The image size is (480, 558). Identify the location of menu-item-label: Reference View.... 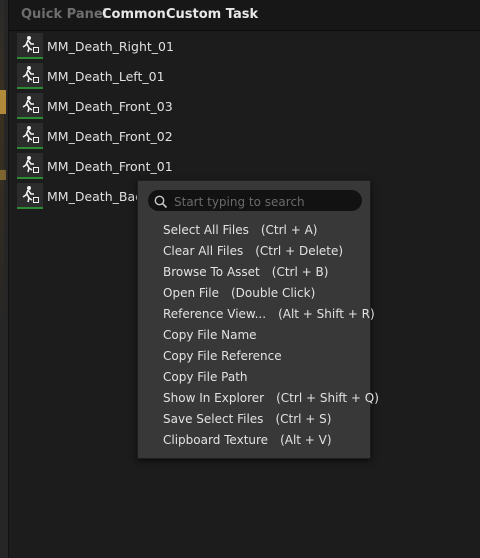
(215, 313).